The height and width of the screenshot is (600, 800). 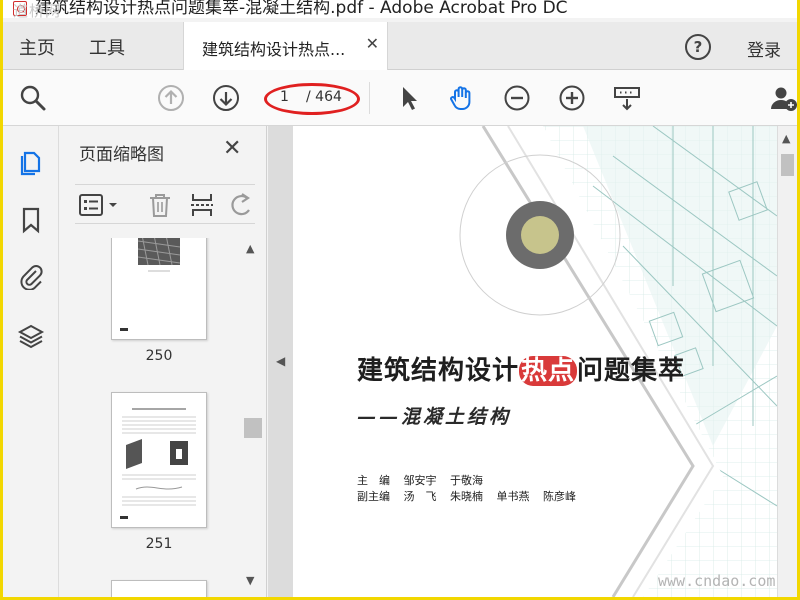 What do you see at coordinates (31, 220) in the screenshot?
I see `bookmark-icon` at bounding box center [31, 220].